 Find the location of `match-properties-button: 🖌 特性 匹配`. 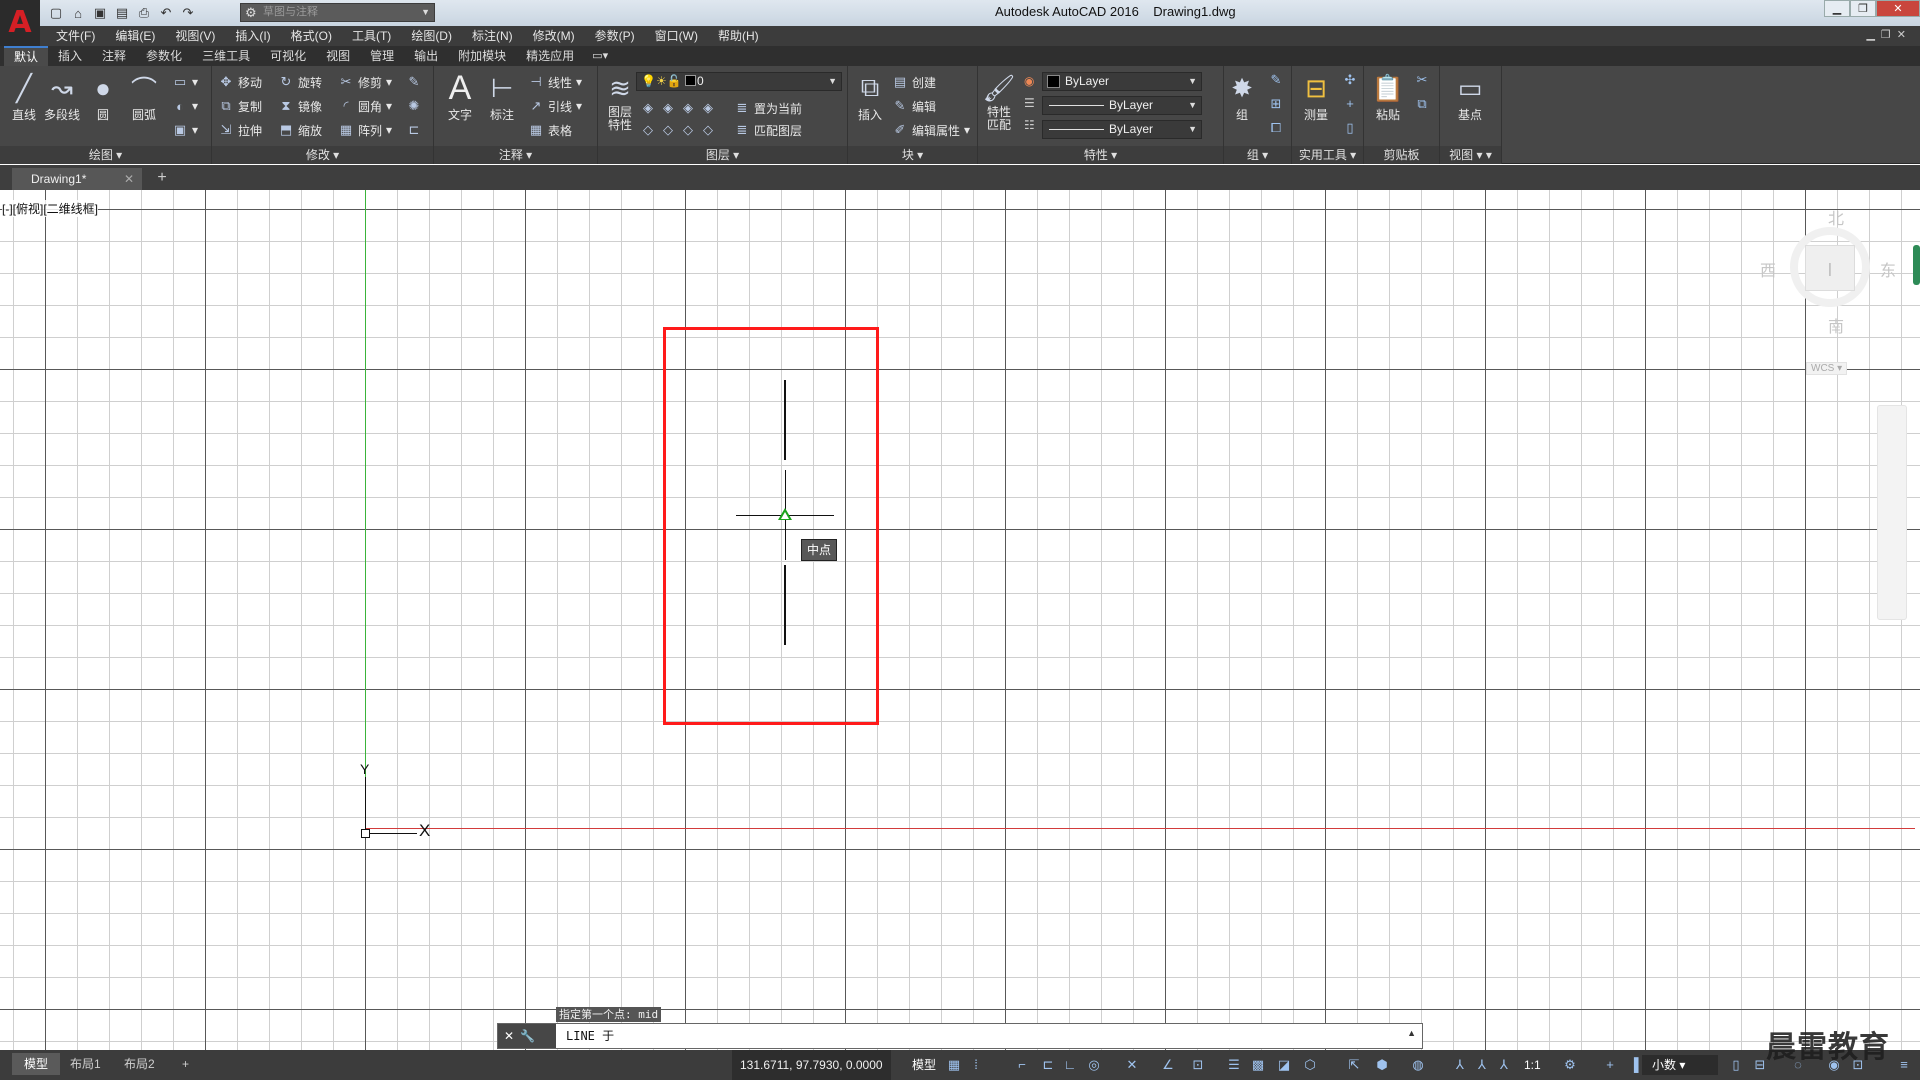

match-properties-button: 🖌 特性 匹配 is located at coordinates (999, 101).